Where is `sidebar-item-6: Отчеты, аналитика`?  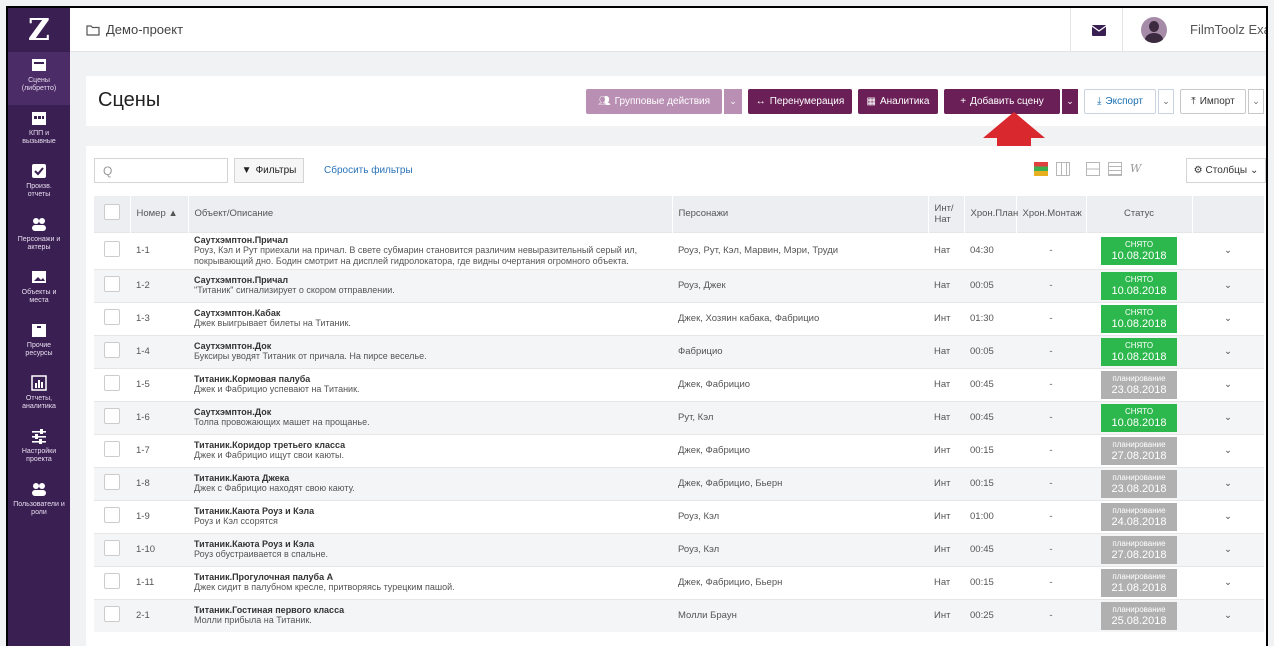
sidebar-item-6: Отчеты, аналитика is located at coordinates (39, 396).